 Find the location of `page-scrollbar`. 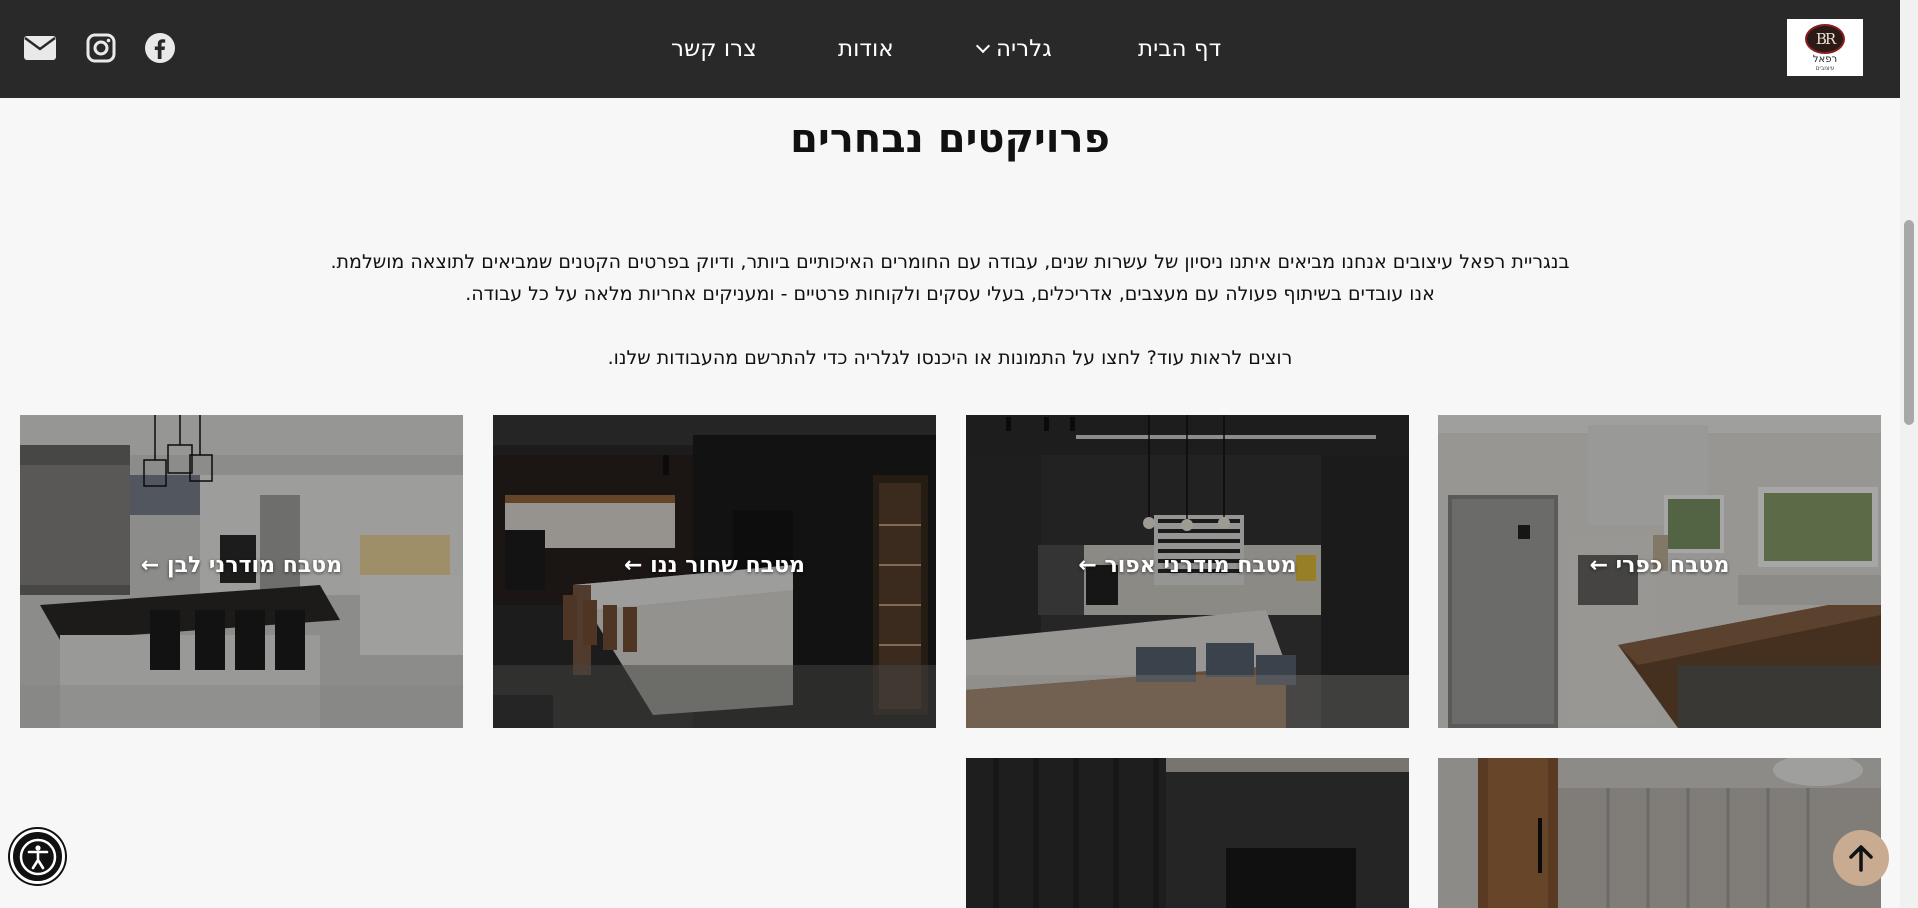

page-scrollbar is located at coordinates (1909, 454).